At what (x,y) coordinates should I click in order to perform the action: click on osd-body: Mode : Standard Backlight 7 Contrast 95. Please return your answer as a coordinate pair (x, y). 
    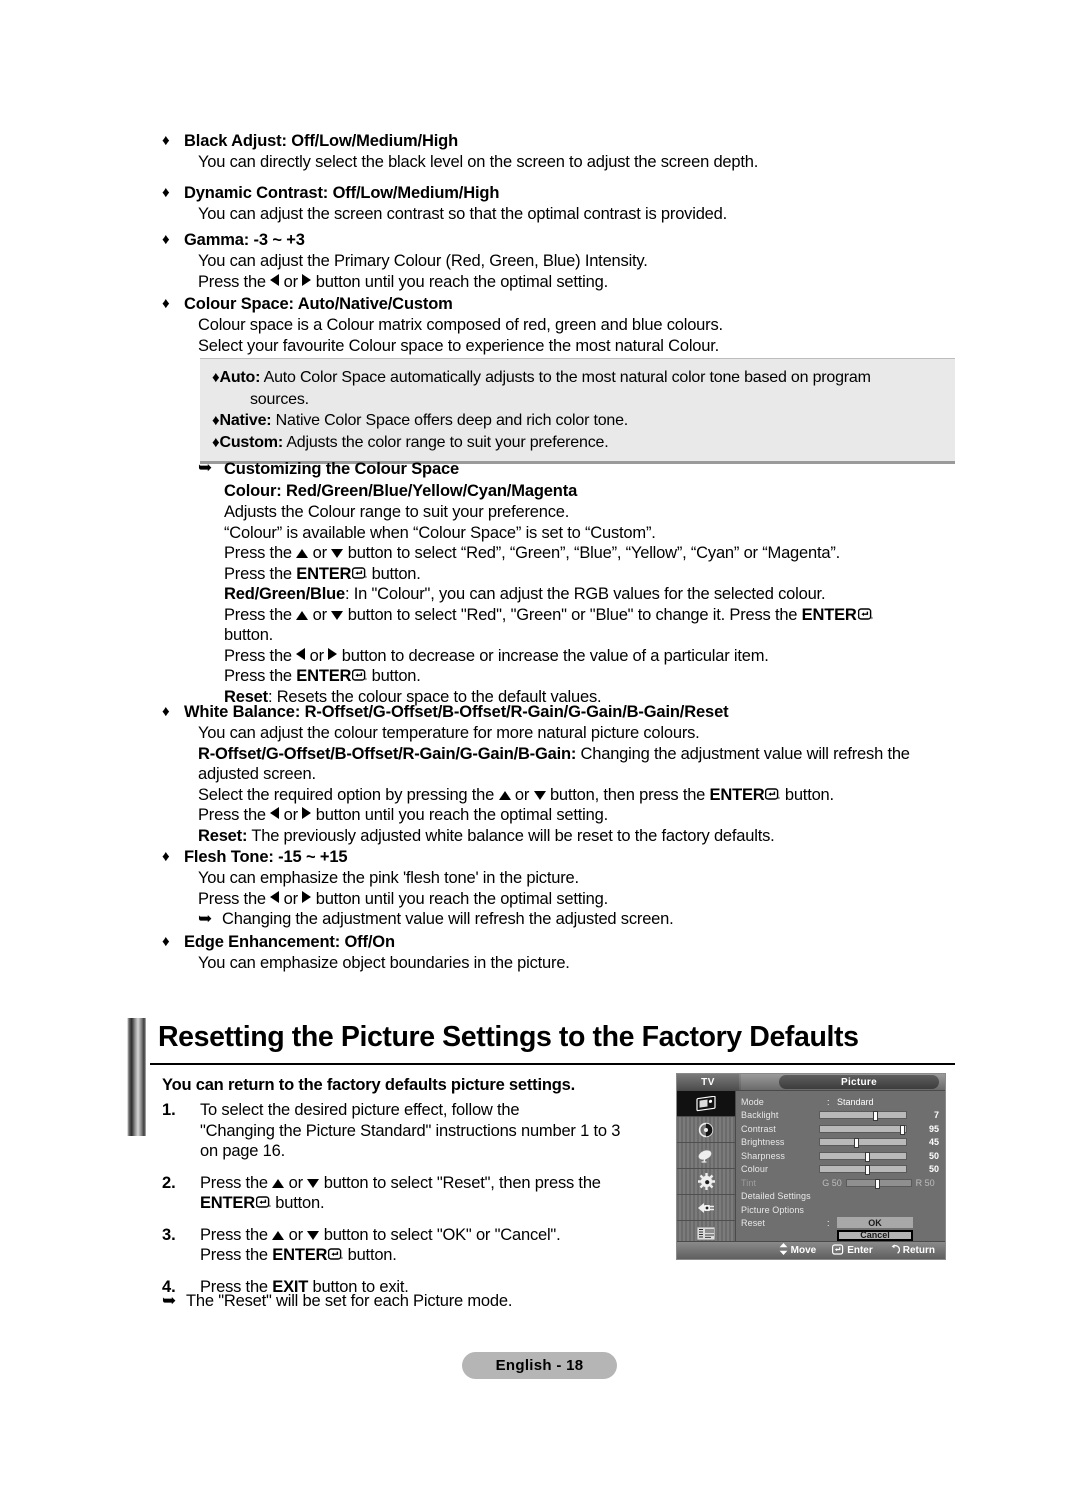
    Looking at the image, I should click on (811, 1169).